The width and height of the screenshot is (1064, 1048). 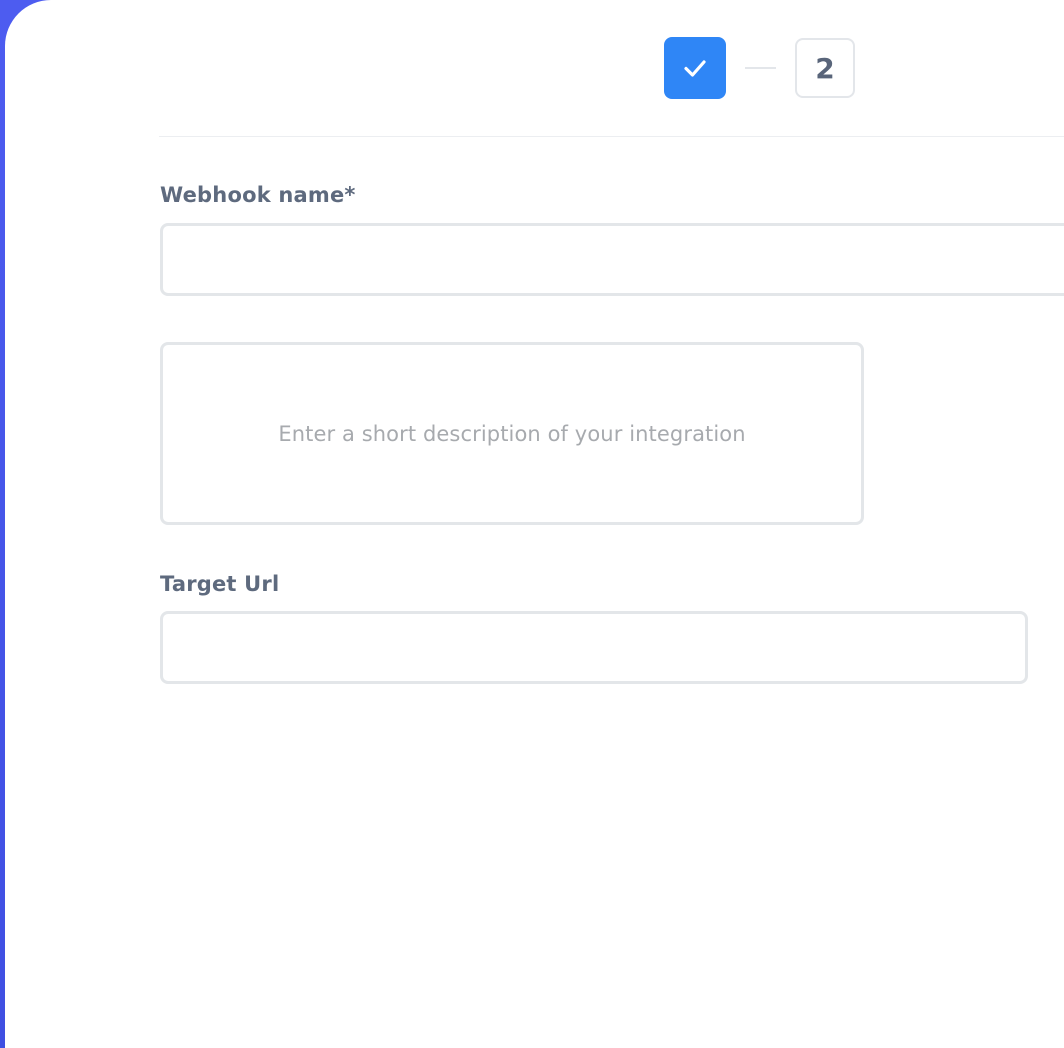 I want to click on target-url-label: Target Url, so click(x=220, y=584).